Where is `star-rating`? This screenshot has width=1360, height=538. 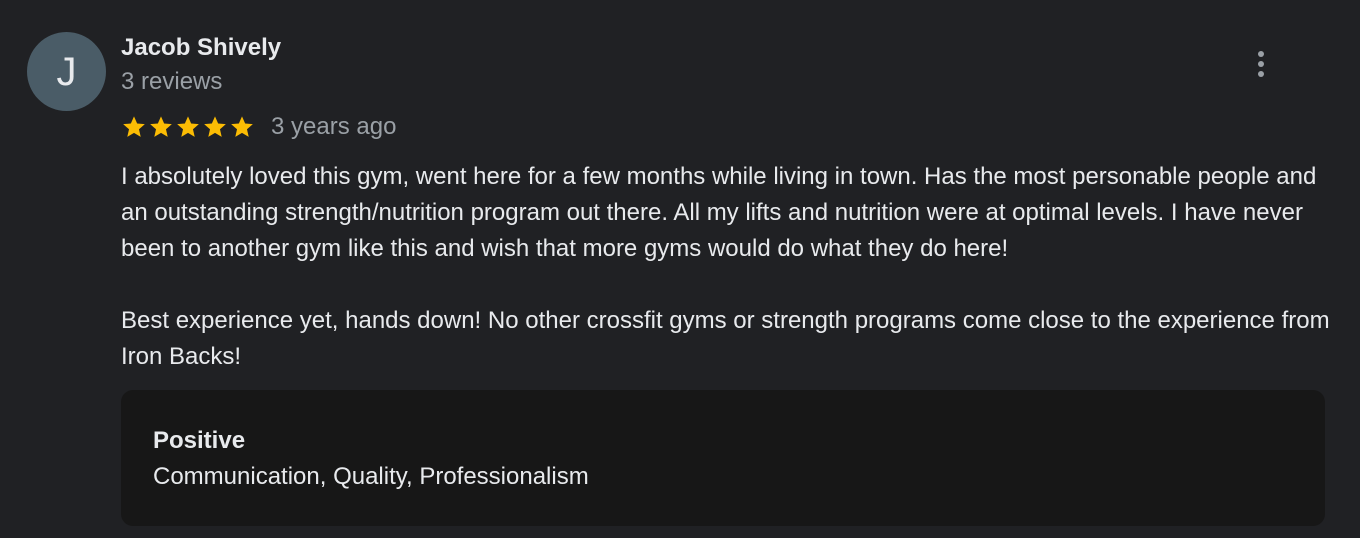
star-rating is located at coordinates (188, 127).